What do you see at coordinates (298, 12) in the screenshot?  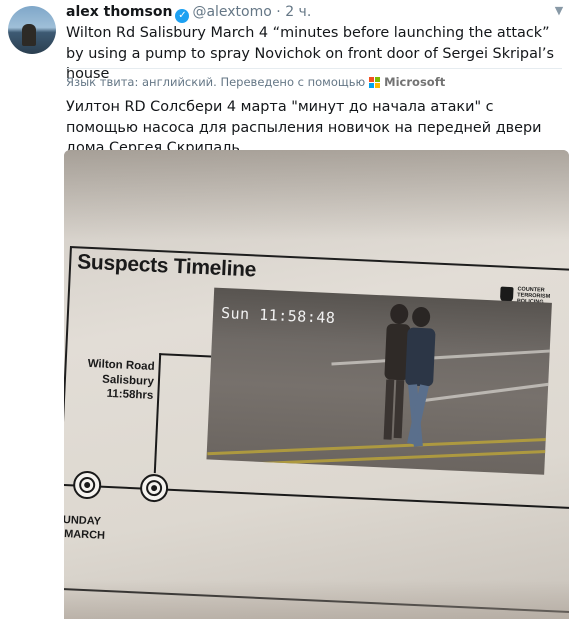 I see `tweet-timestamp: 2 ч.` at bounding box center [298, 12].